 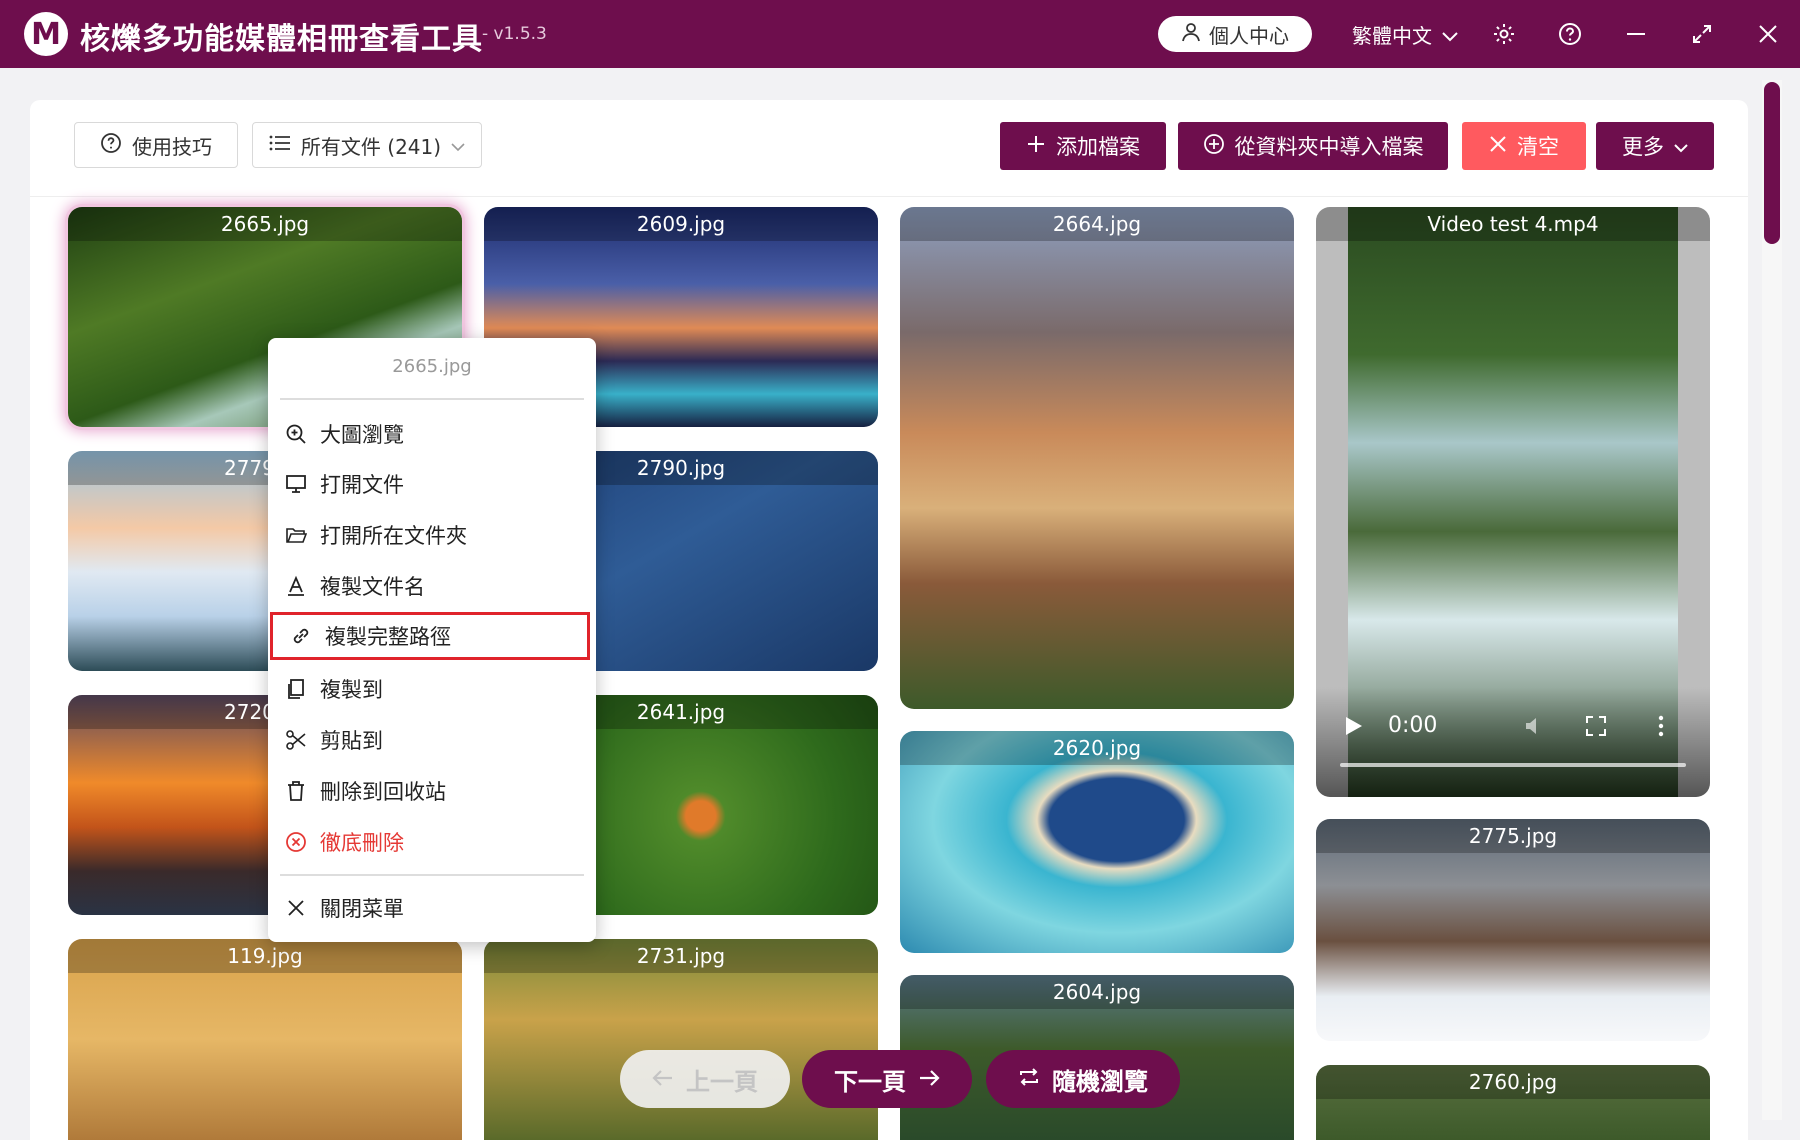 I want to click on app-logo: M, so click(x=46, y=34).